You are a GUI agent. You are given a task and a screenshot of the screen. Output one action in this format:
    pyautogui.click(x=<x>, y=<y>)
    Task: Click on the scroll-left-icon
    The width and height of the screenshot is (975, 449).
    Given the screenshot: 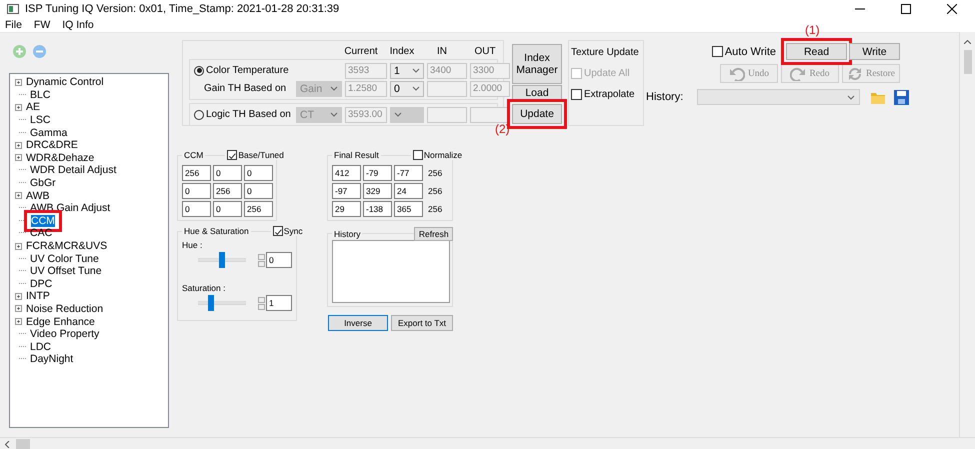 What is the action you would take?
    pyautogui.click(x=7, y=444)
    